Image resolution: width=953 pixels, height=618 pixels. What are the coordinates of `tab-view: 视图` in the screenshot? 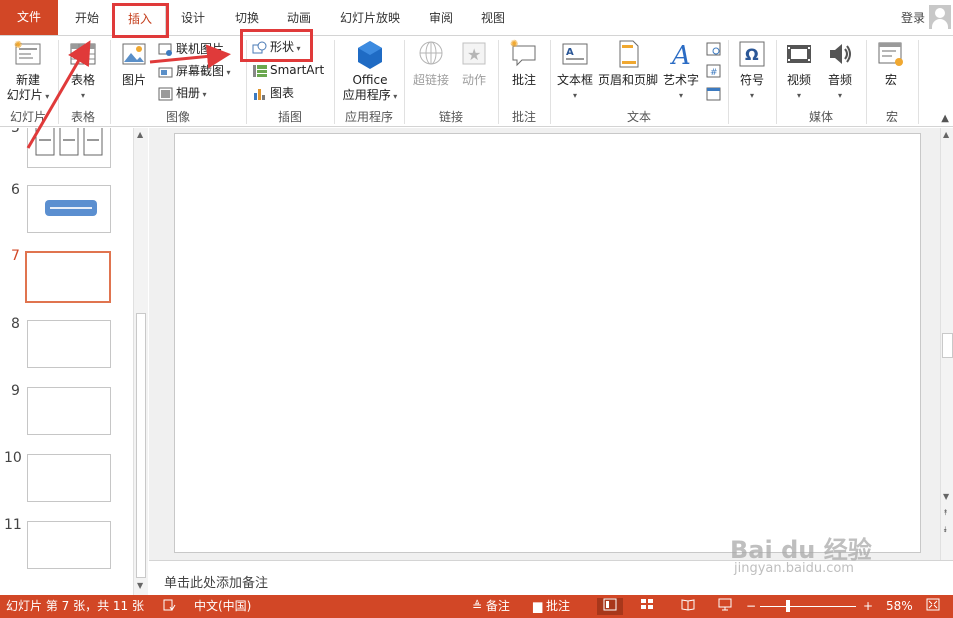 It's located at (493, 18).